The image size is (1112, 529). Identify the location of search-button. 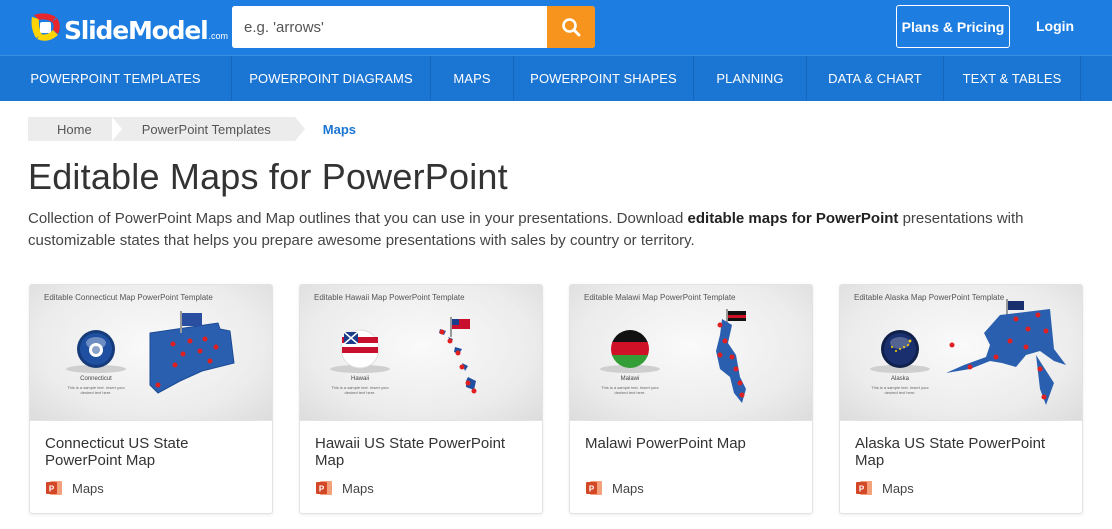
(571, 27).